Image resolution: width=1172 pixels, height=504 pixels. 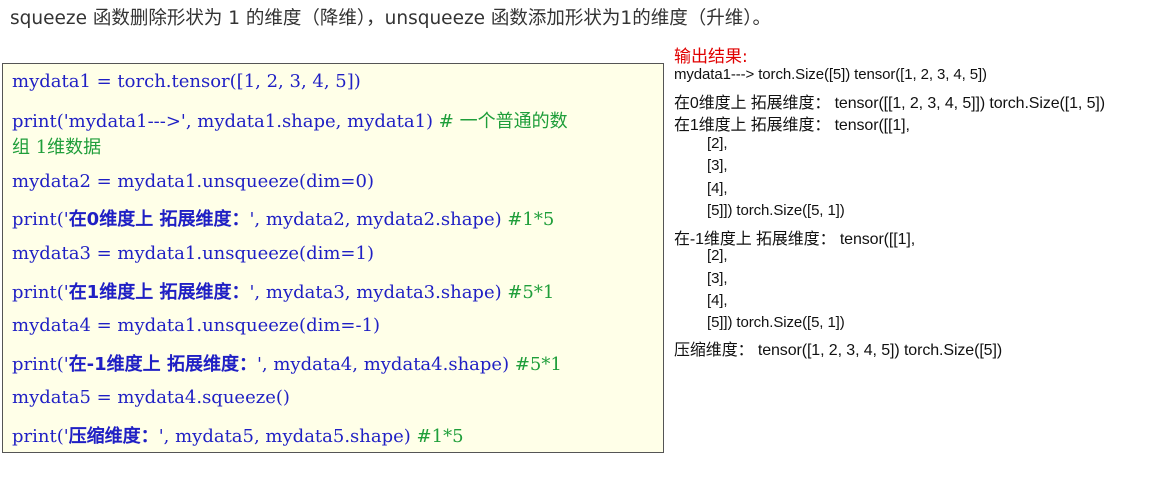 I want to click on code-comment-wrap: 组 1维数据, so click(x=57, y=147).